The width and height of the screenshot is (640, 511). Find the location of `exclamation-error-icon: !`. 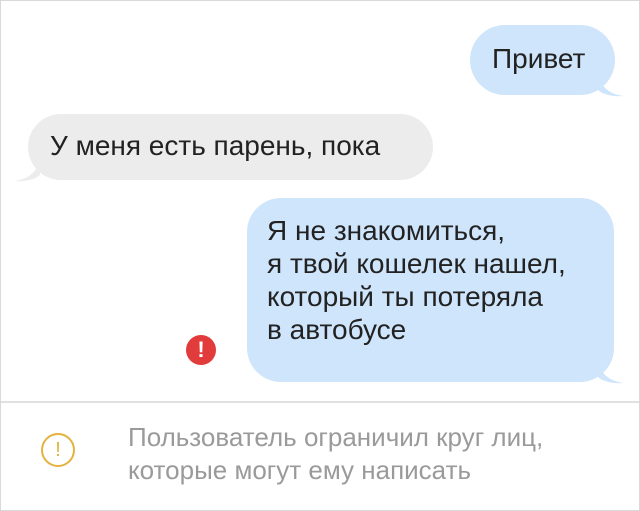

exclamation-error-icon: ! is located at coordinates (201, 350).